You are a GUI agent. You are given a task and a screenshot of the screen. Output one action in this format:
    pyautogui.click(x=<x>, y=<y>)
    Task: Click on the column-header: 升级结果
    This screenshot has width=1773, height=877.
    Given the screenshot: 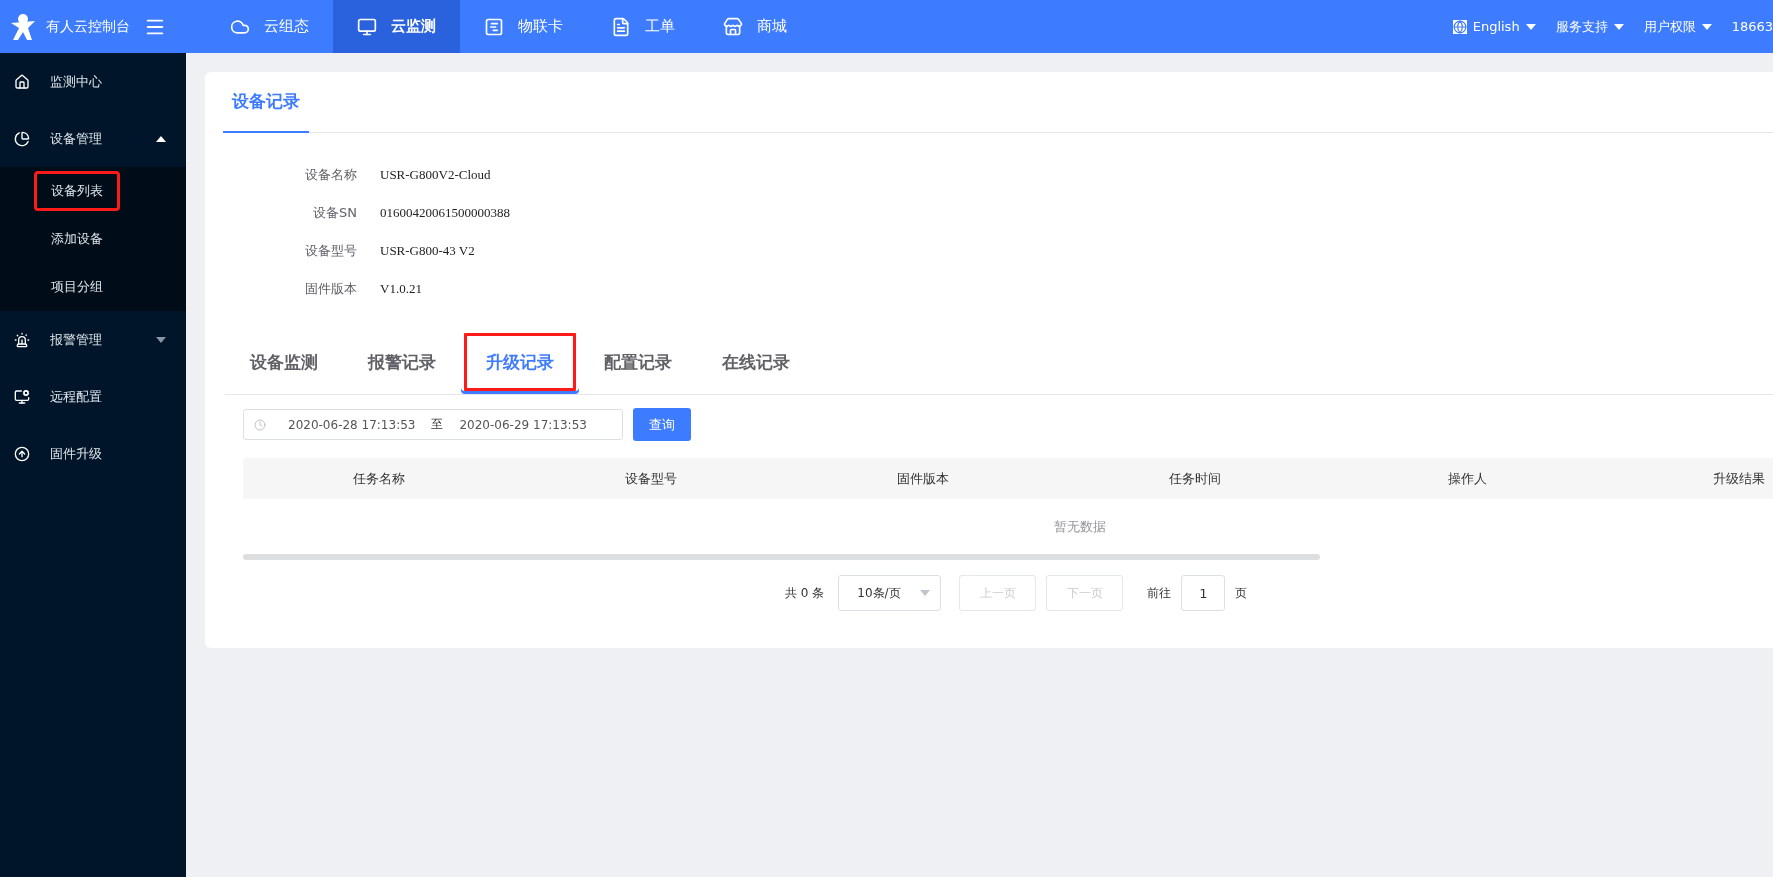 What is the action you would take?
    pyautogui.click(x=1739, y=478)
    